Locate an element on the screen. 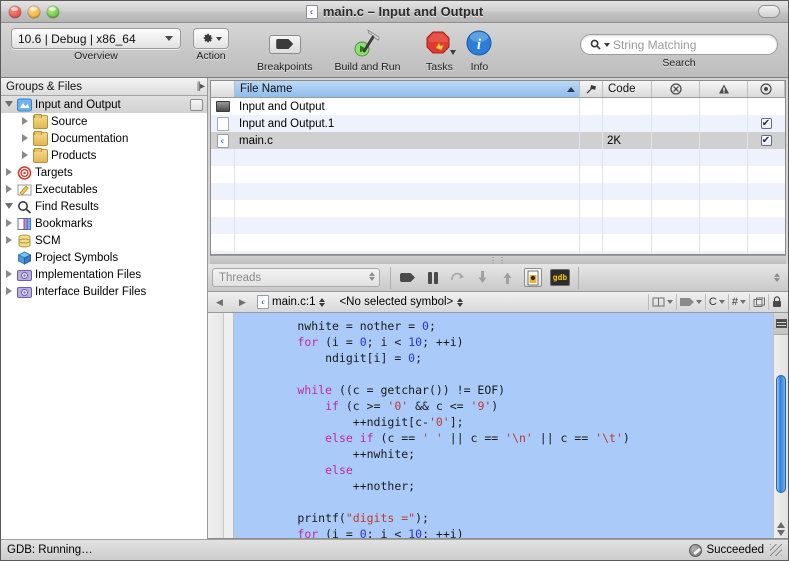 The image size is (789, 561). sidebar-item-targets: Targets is located at coordinates (104, 172).